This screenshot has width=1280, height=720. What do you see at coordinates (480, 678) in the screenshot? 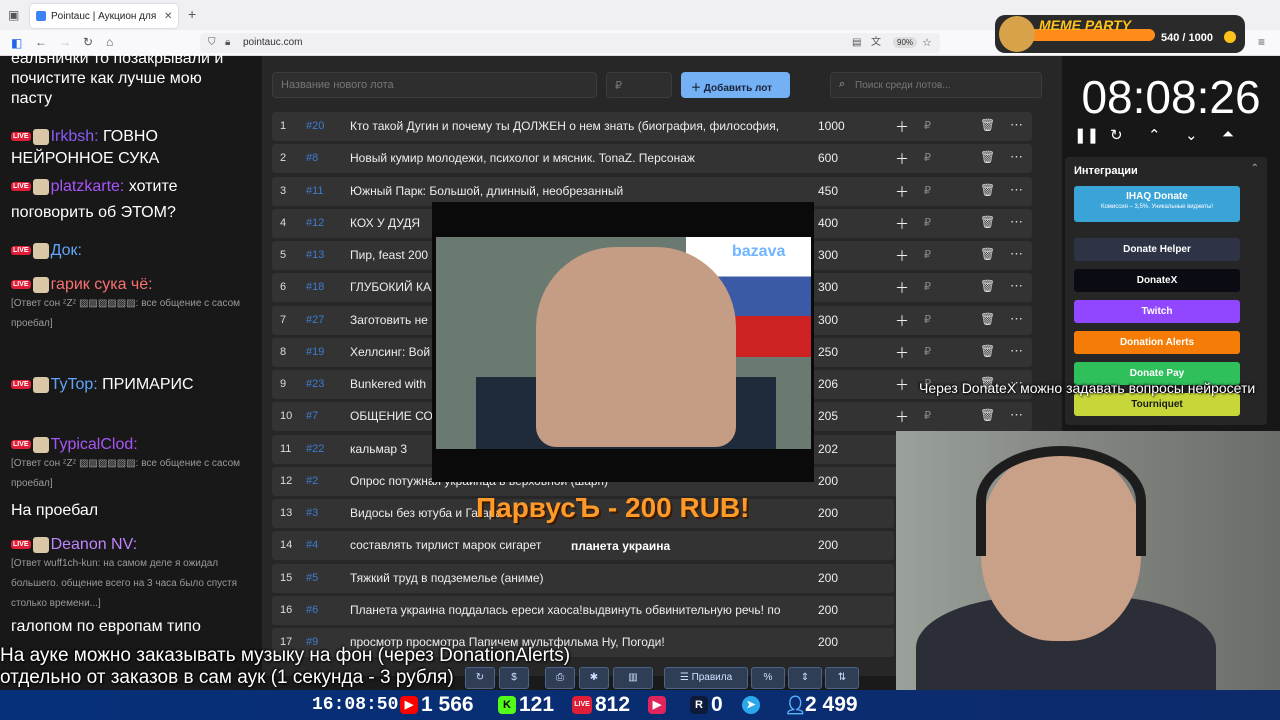
I see `refresh-icon: ↻` at bounding box center [480, 678].